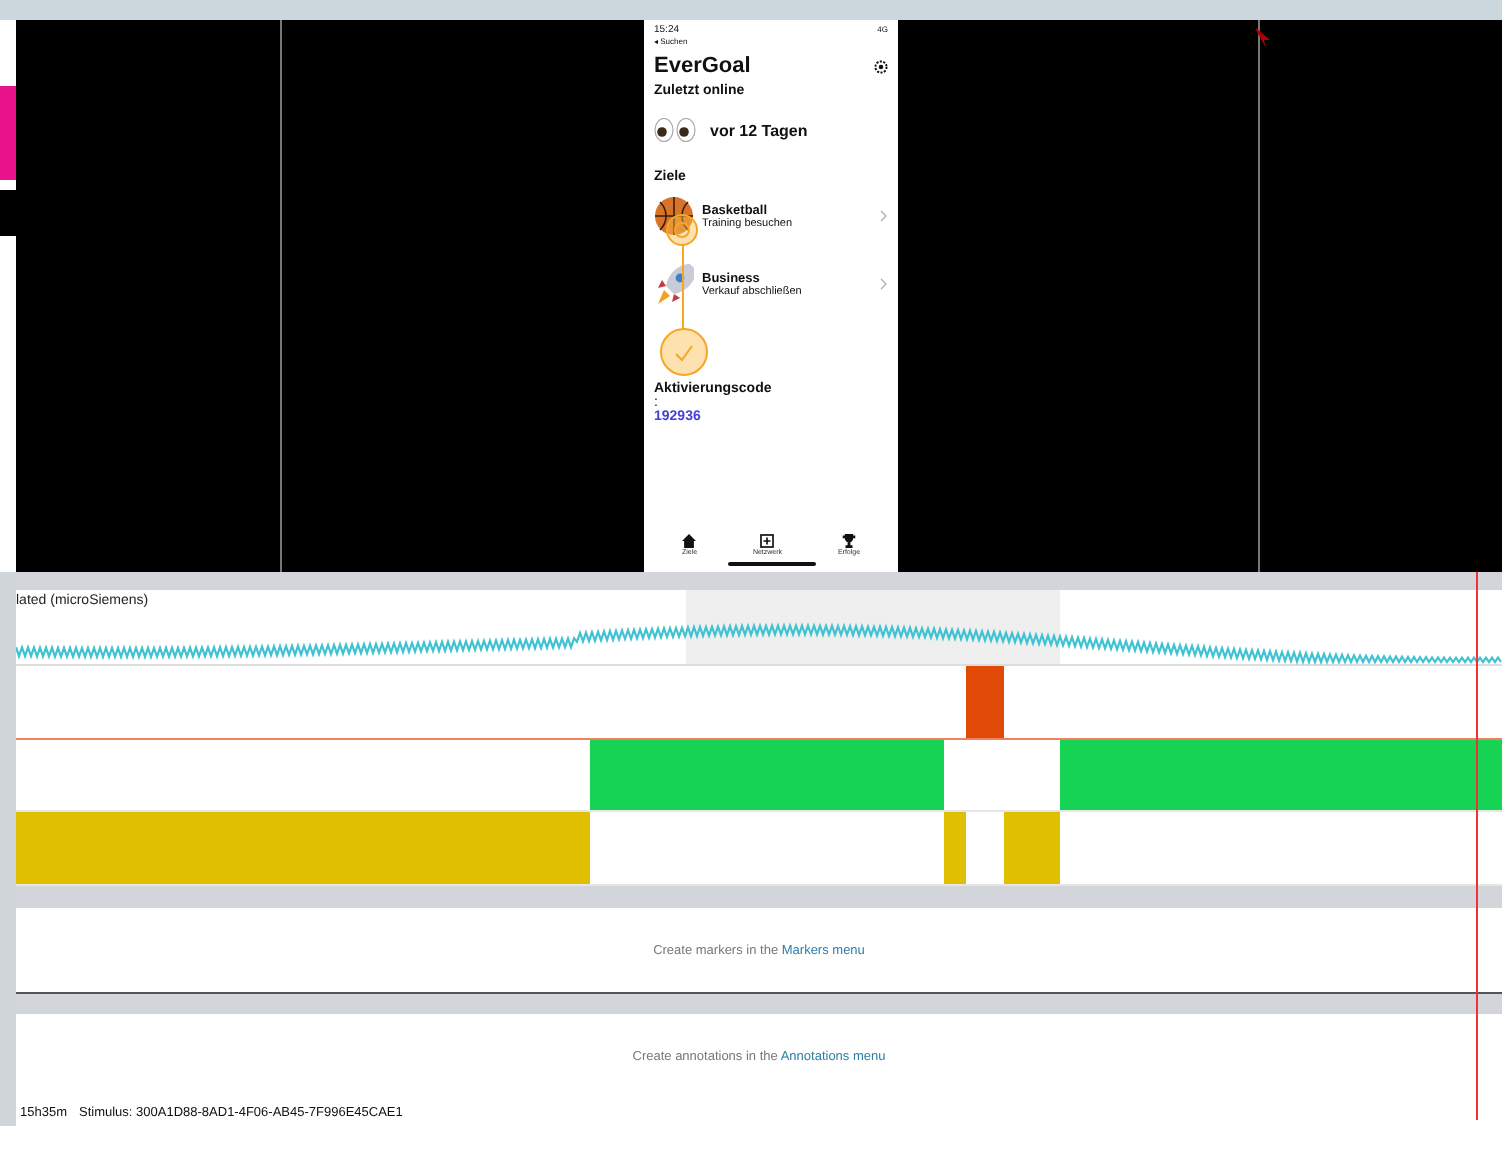 The height and width of the screenshot is (1154, 1502). I want to click on cursor-icon, so click(1263, 38).